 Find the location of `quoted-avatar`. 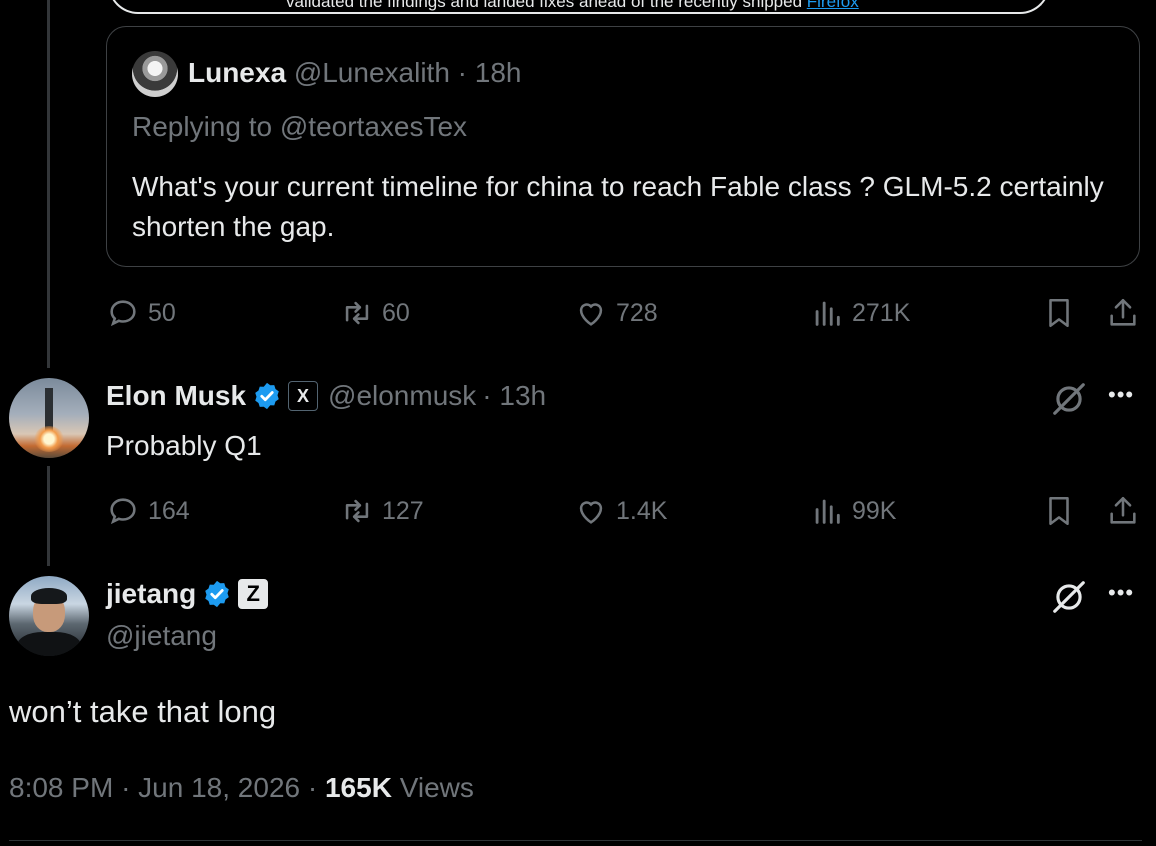

quoted-avatar is located at coordinates (155, 74).